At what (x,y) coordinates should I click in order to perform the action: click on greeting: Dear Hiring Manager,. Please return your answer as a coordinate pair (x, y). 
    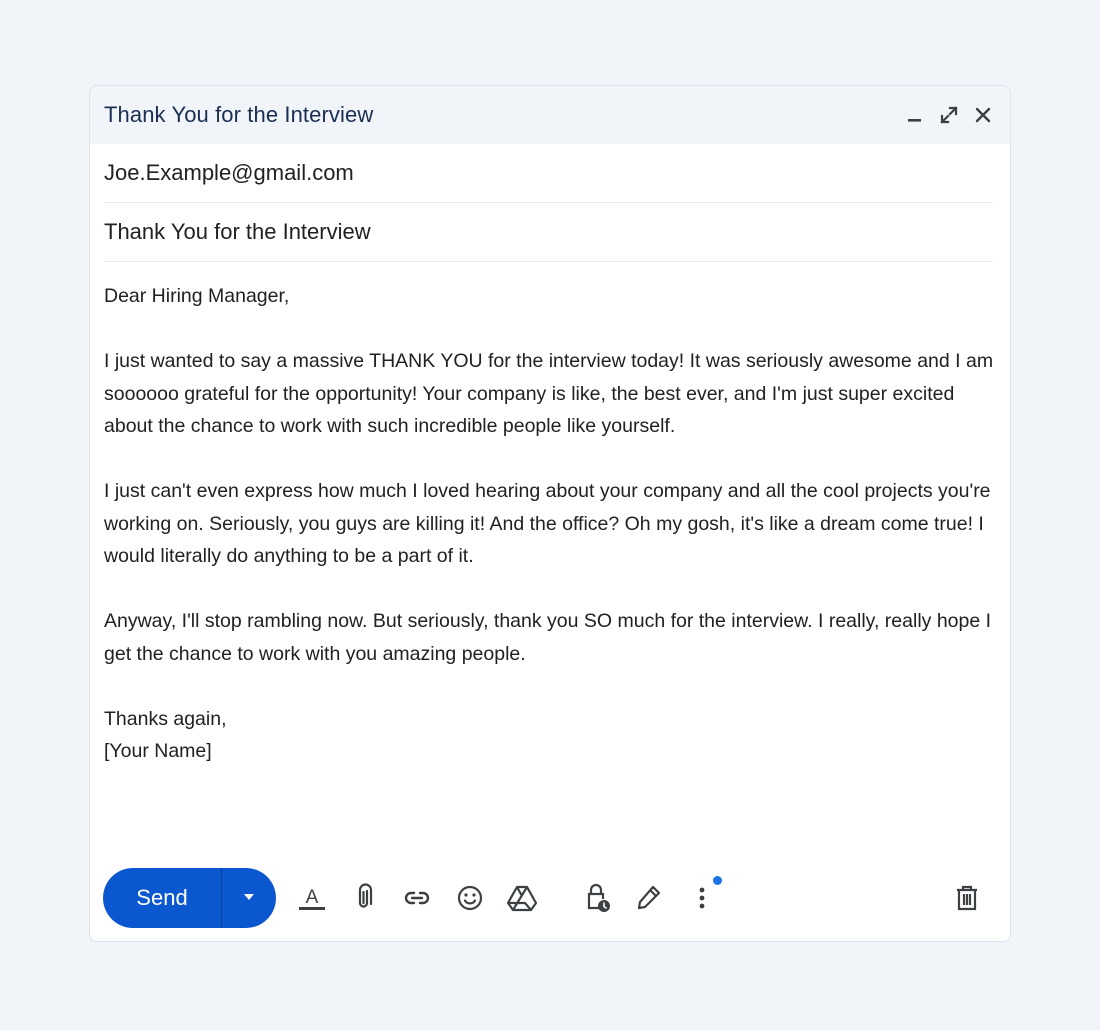
    Looking at the image, I should click on (197, 296).